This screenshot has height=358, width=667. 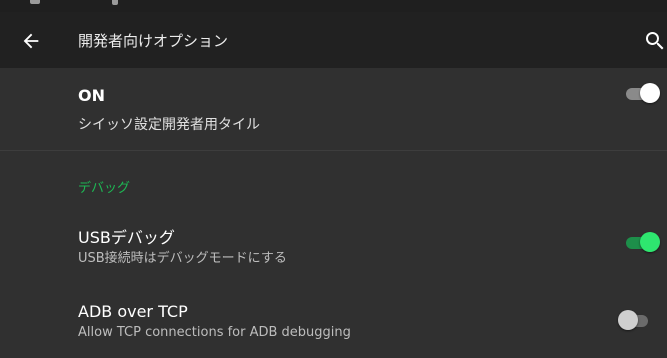 I want to click on status-bar, so click(x=333, y=6).